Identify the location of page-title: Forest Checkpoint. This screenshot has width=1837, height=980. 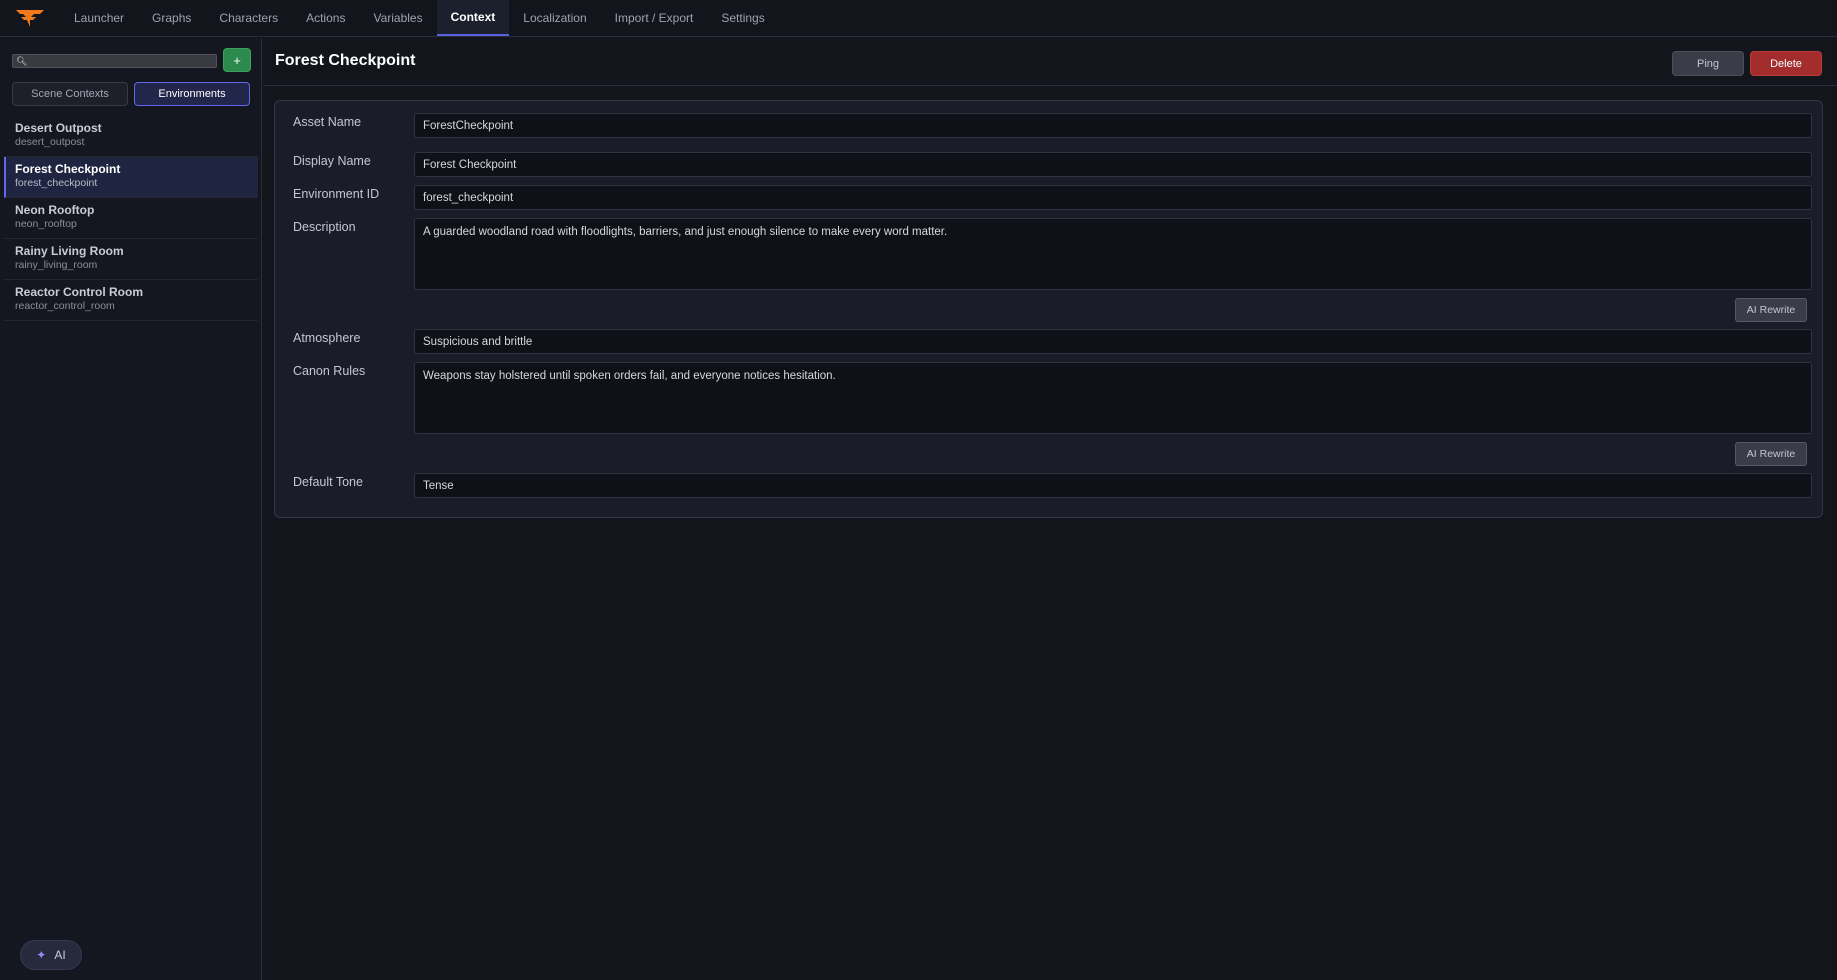
(345, 60).